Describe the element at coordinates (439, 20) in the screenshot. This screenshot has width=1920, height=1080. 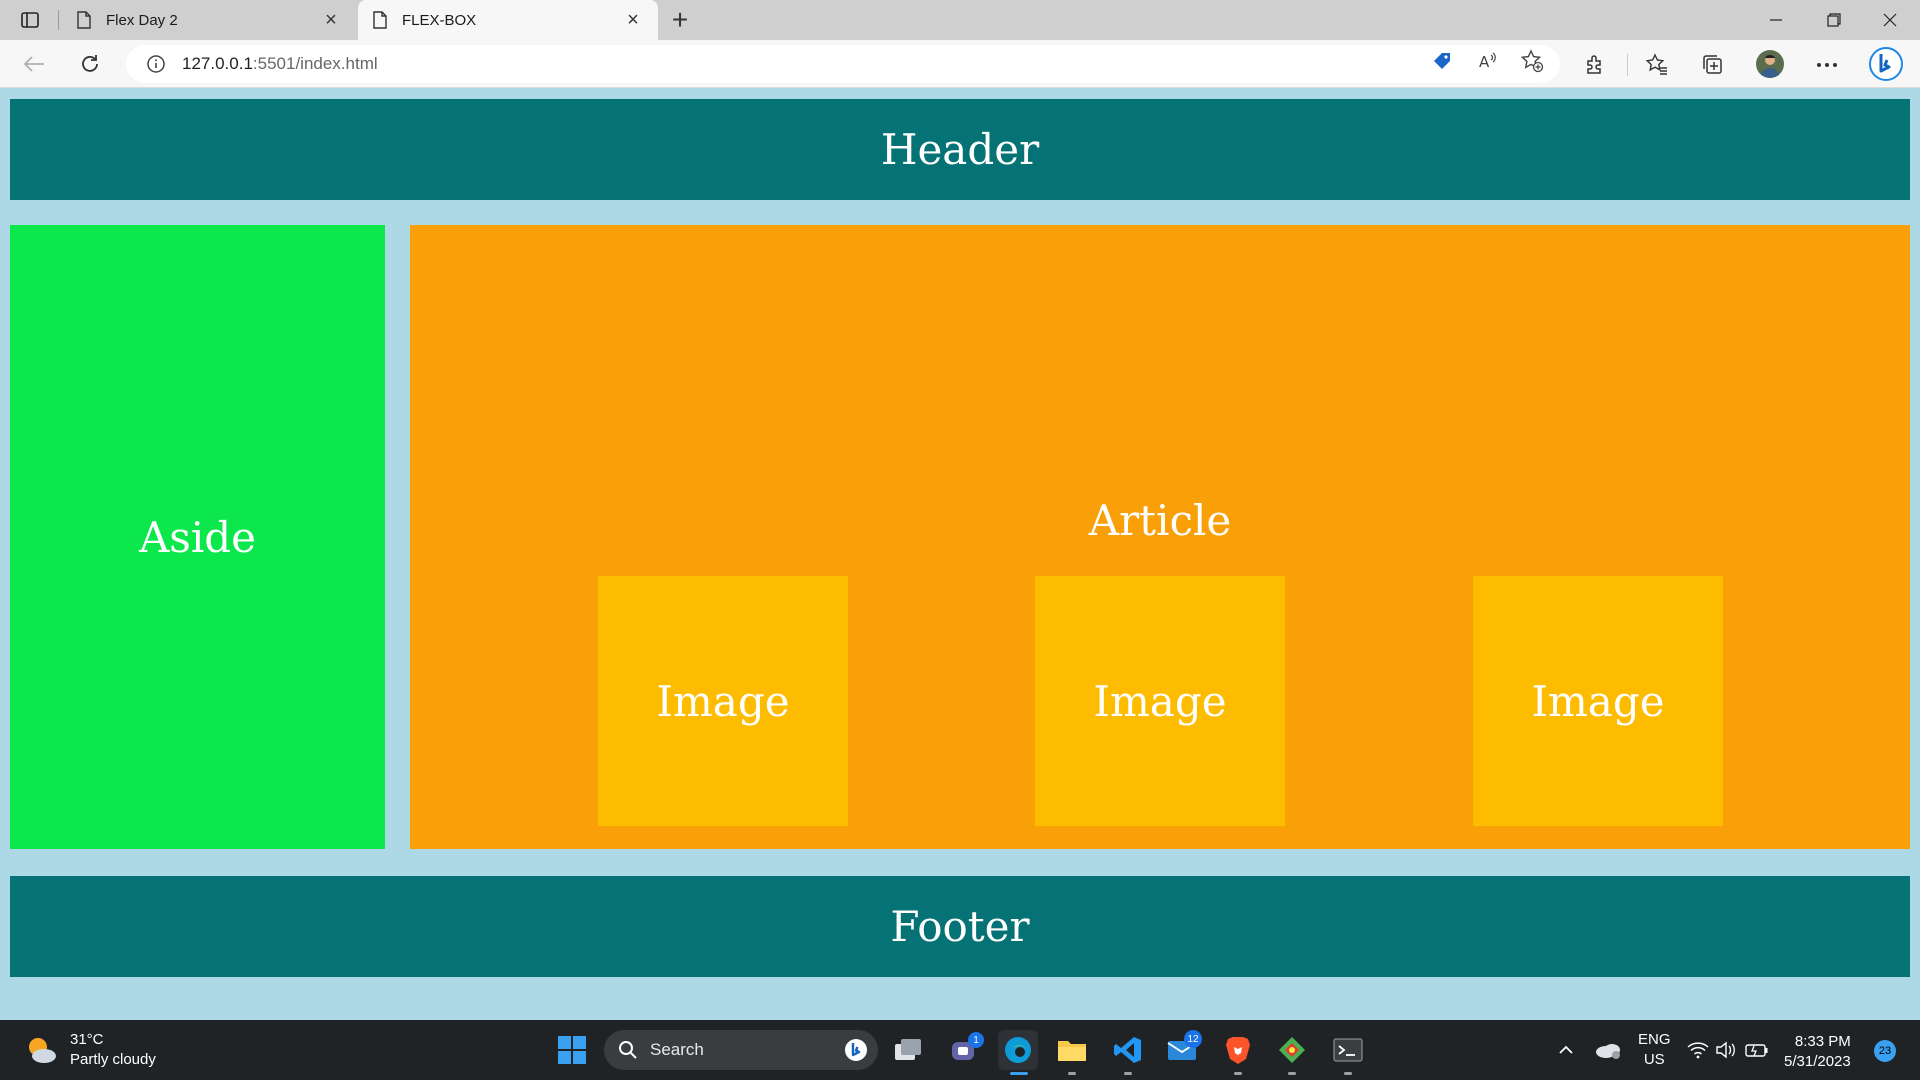
I see `tab-title: FLEX-BOX` at that location.